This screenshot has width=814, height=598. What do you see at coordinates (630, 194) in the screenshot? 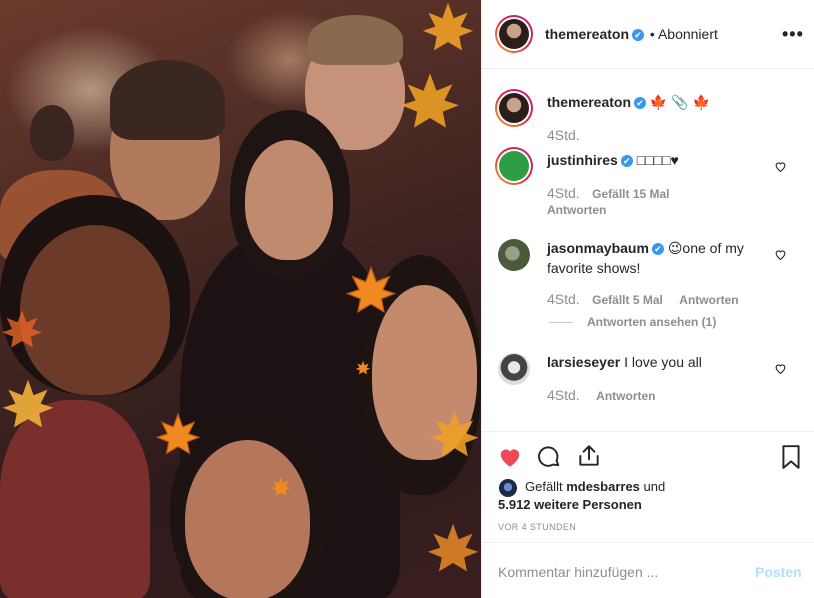
I see `comment-likes: Gefällt 15 Mal` at bounding box center [630, 194].